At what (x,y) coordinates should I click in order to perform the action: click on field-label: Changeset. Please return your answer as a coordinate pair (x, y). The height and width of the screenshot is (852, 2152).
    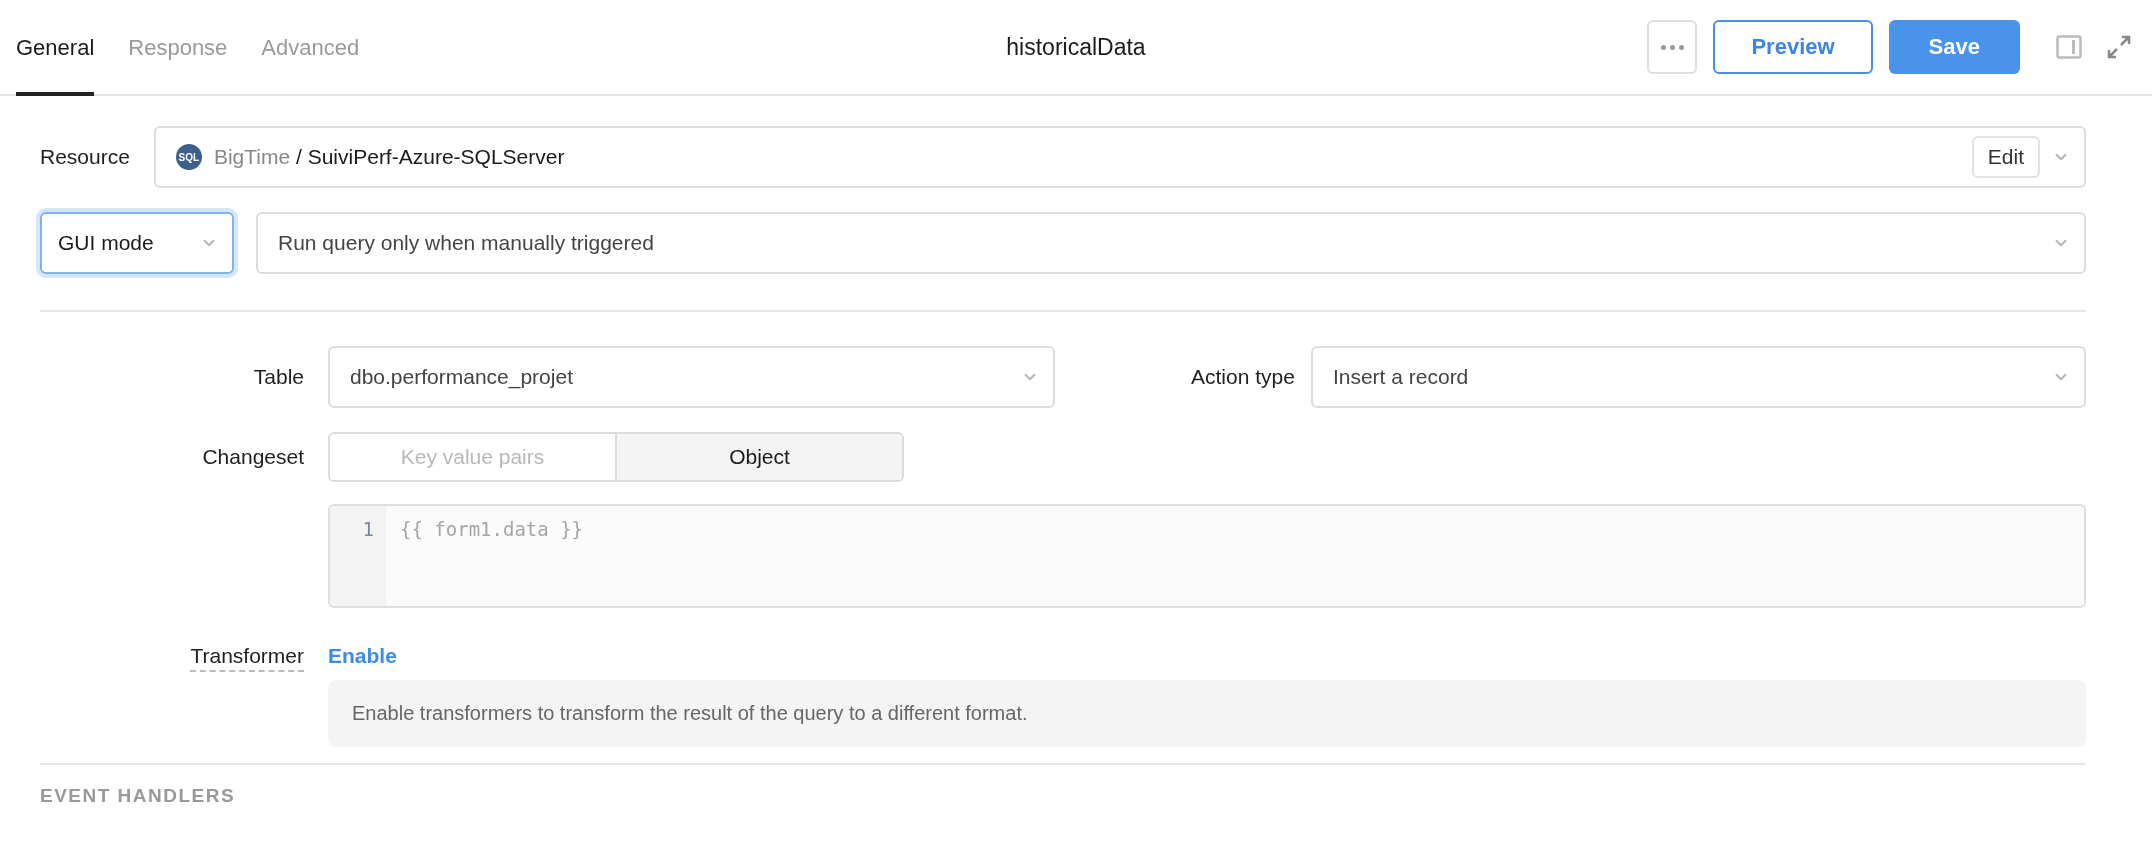
    Looking at the image, I should click on (253, 457).